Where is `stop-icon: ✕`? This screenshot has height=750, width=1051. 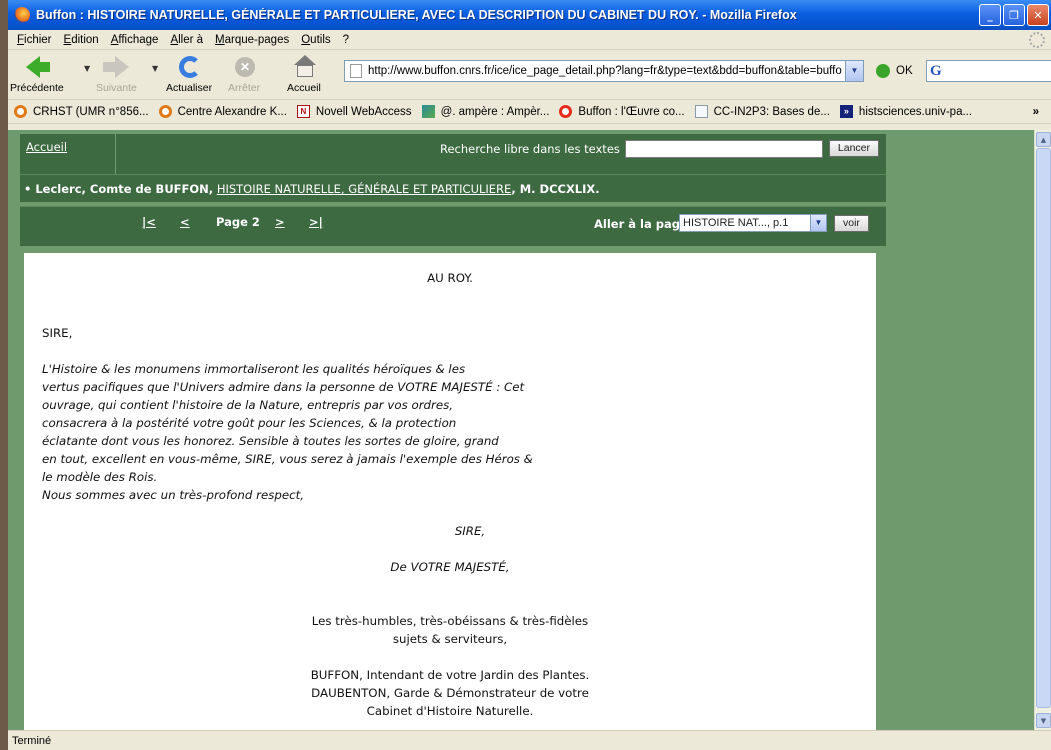
stop-icon: ✕ is located at coordinates (244, 67).